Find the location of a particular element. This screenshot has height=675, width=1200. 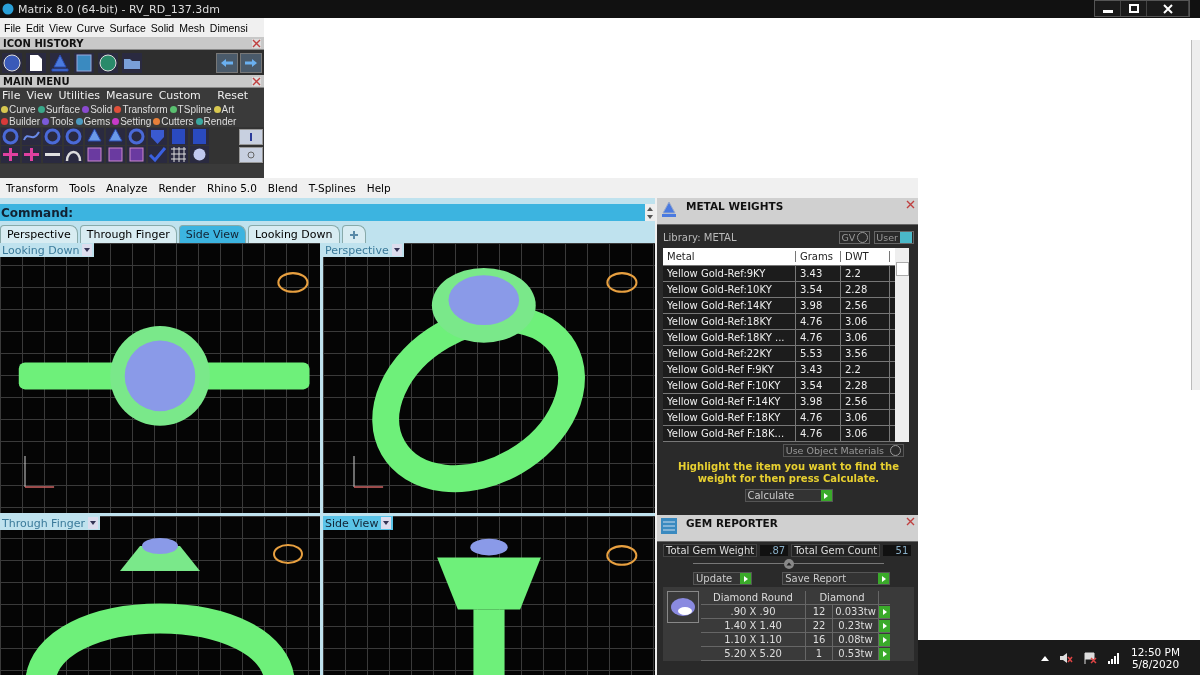

menu-item: Mesh is located at coordinates (192, 27).